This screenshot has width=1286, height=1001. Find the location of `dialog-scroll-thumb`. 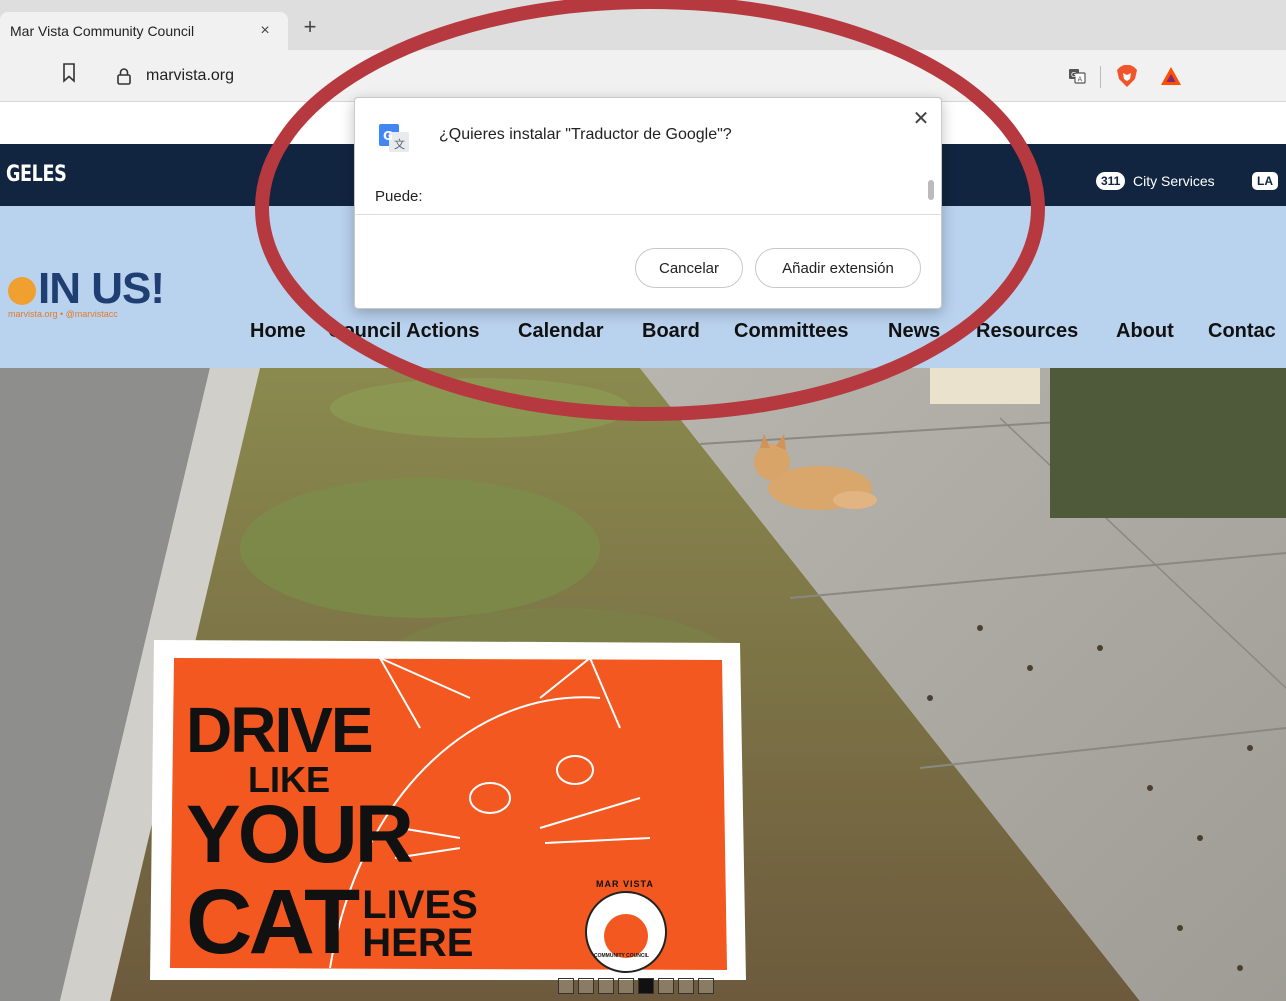

dialog-scroll-thumb is located at coordinates (931, 190).